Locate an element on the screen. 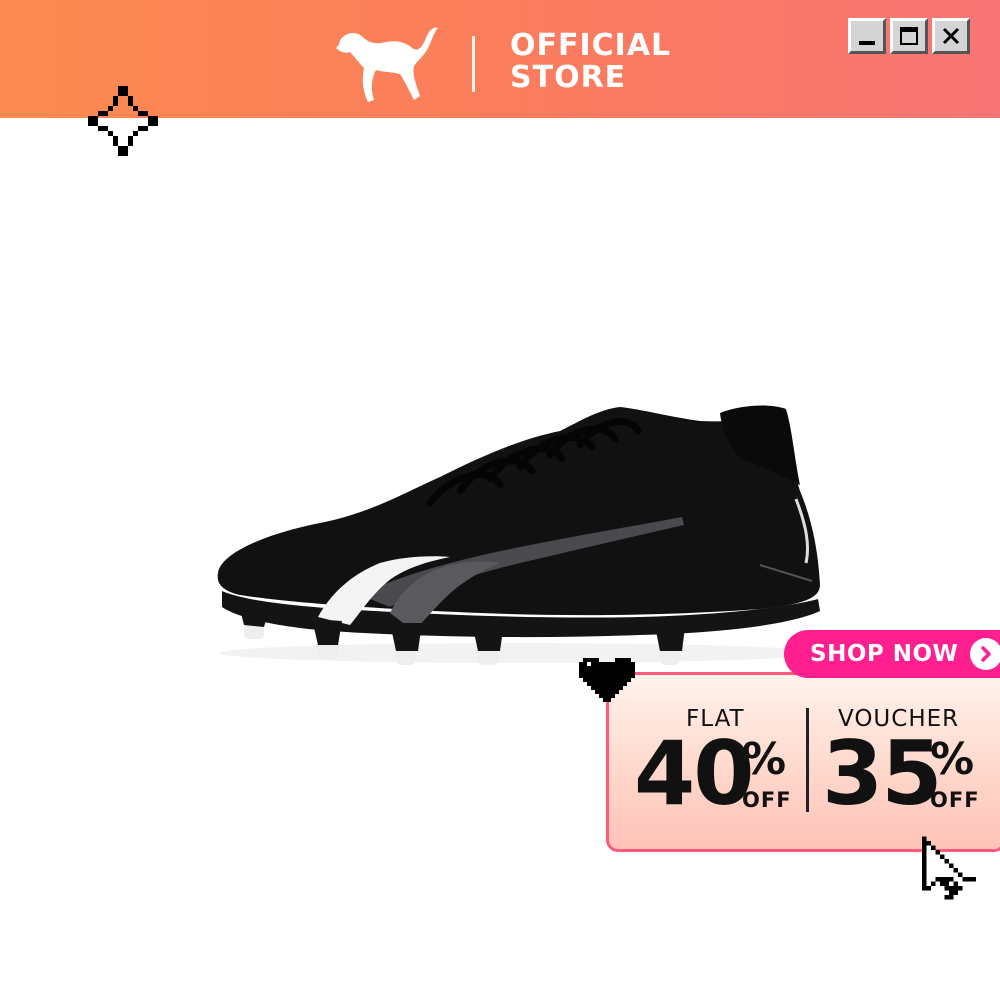 The width and height of the screenshot is (1000, 1000). store-title: OFFICIAL STORE is located at coordinates (590, 62).